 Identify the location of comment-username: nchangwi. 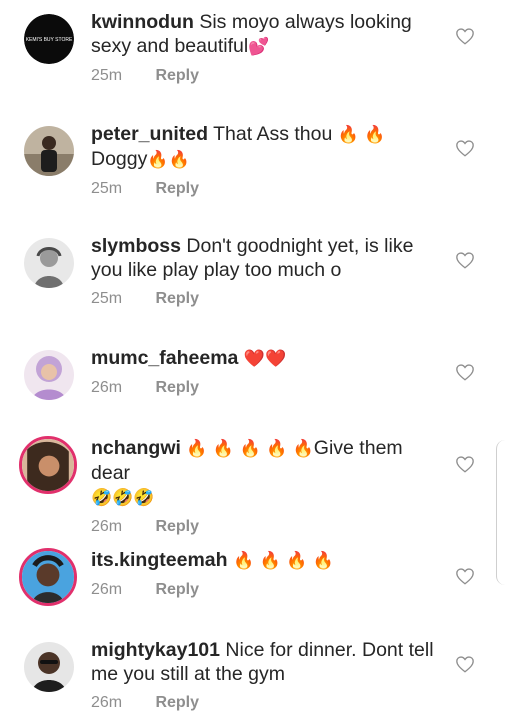
(136, 448).